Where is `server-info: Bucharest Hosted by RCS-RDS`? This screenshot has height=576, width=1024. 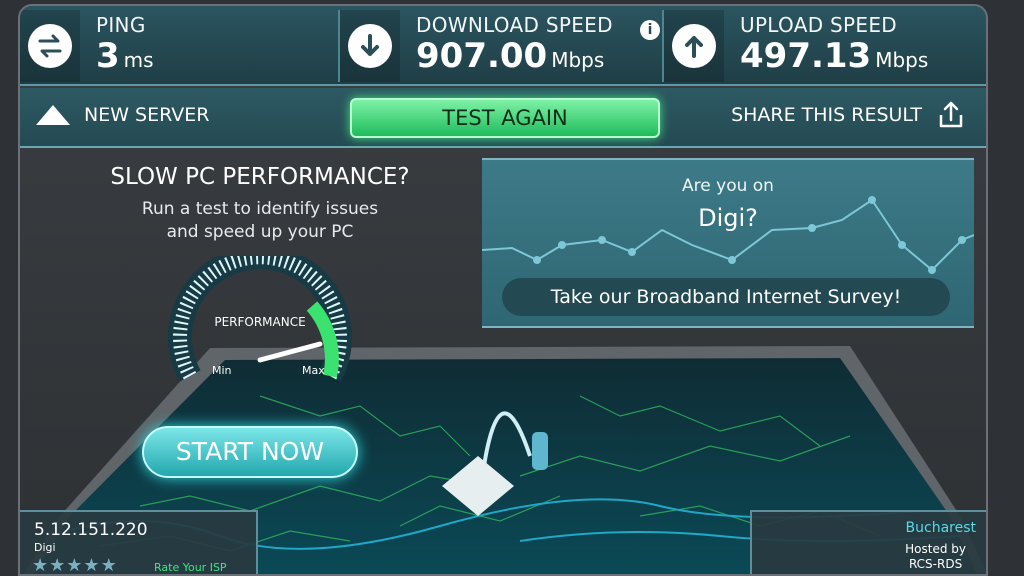
server-info: Bucharest Hosted by RCS-RDS is located at coordinates (868, 542).